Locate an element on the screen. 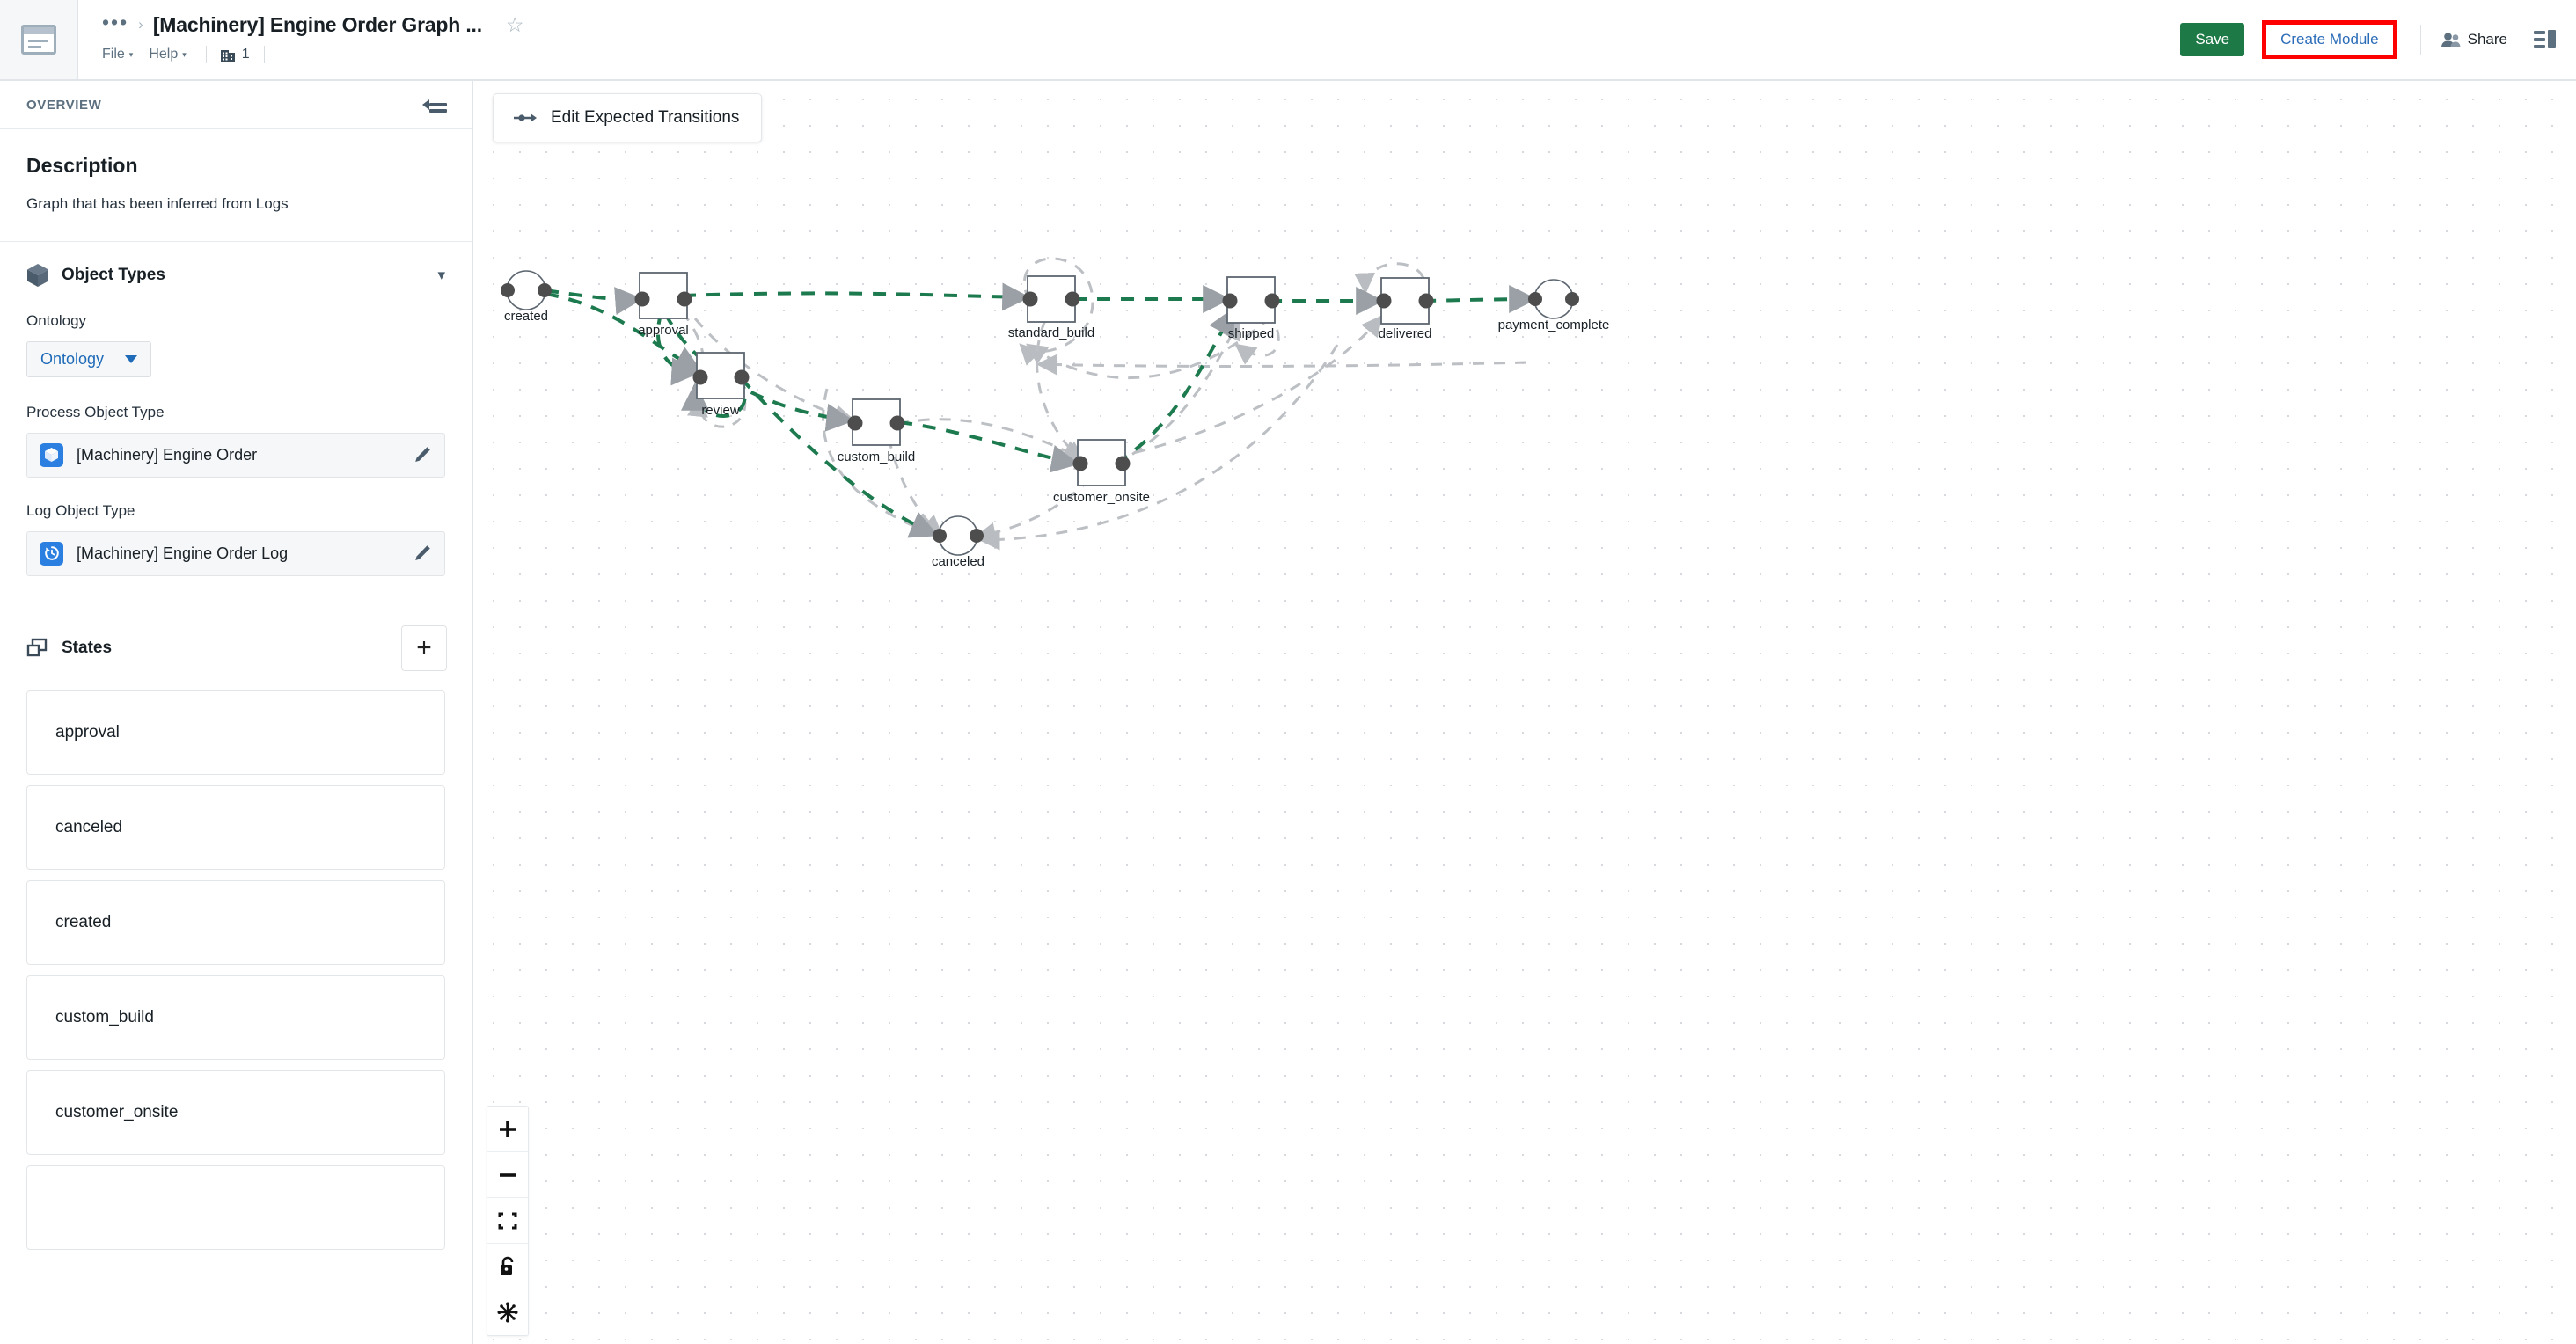 This screenshot has width=2576, height=1344. create-module-button: Create Module is located at coordinates (2329, 39).